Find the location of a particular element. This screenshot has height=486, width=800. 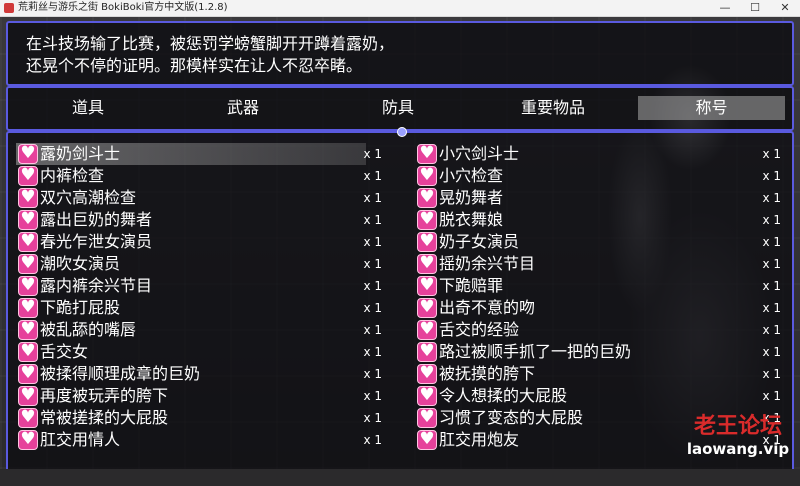

item-name: 春光乍泄女演员 is located at coordinates (96, 241).